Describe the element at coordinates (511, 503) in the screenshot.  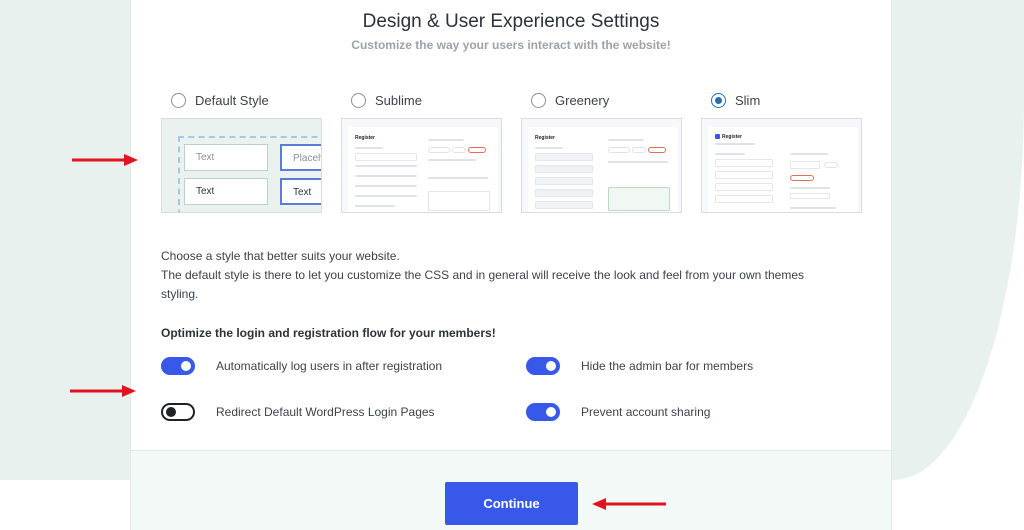
I see `continue-button: Continue` at that location.